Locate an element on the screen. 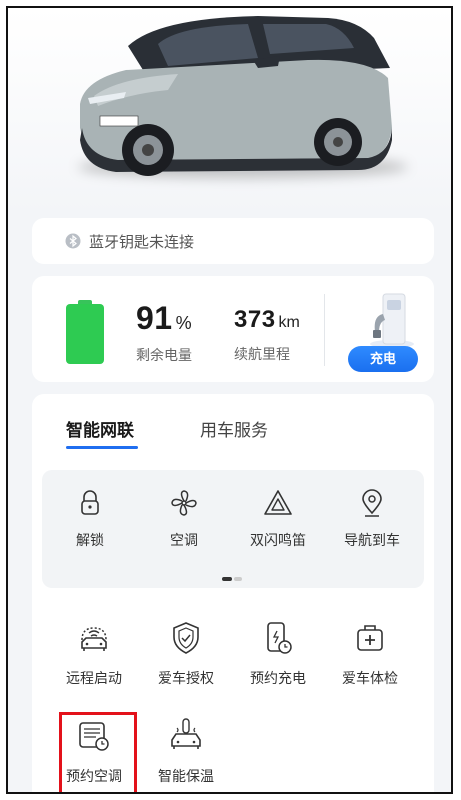  tab-smart-connect: 智能网联 is located at coordinates (100, 428).